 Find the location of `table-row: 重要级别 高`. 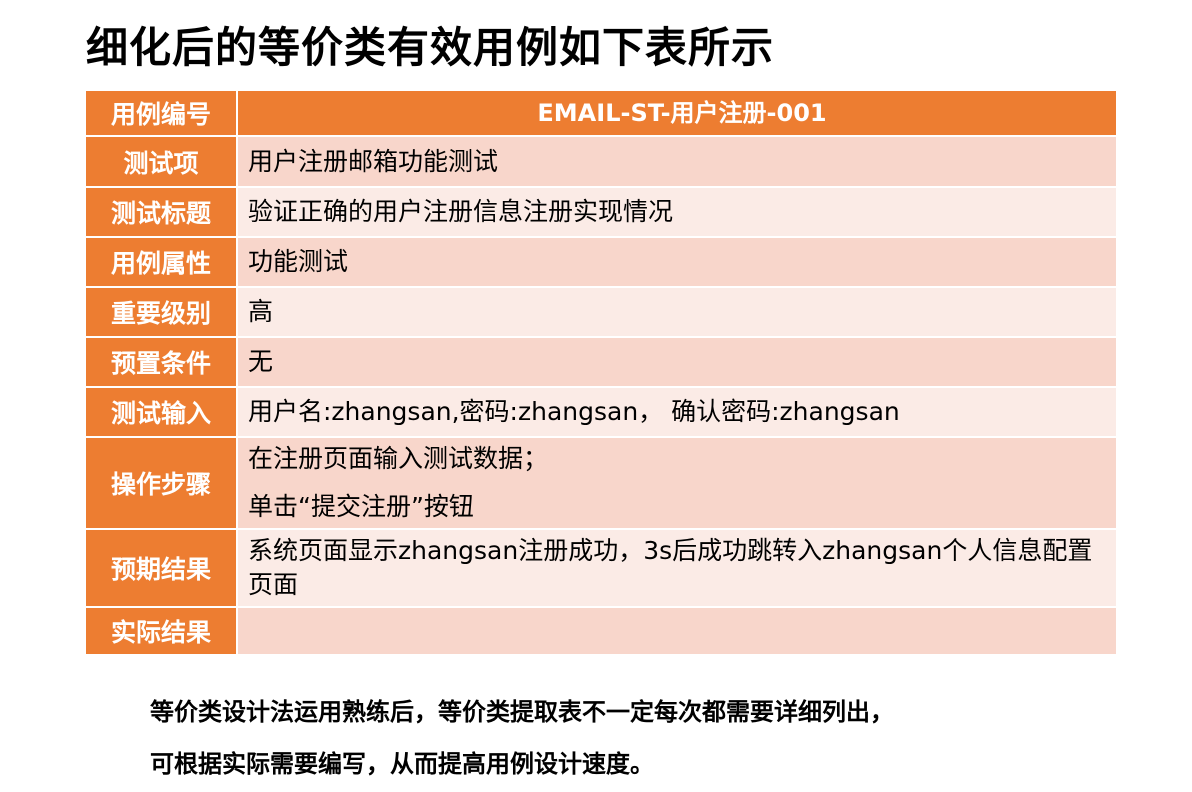

table-row: 重要级别 高 is located at coordinates (601, 313).